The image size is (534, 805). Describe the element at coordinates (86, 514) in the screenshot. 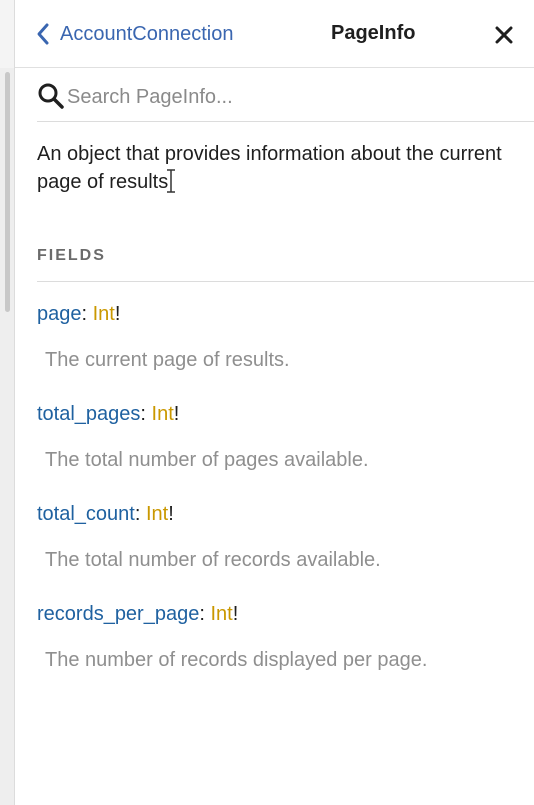

I see `field-name-link: total_count` at that location.